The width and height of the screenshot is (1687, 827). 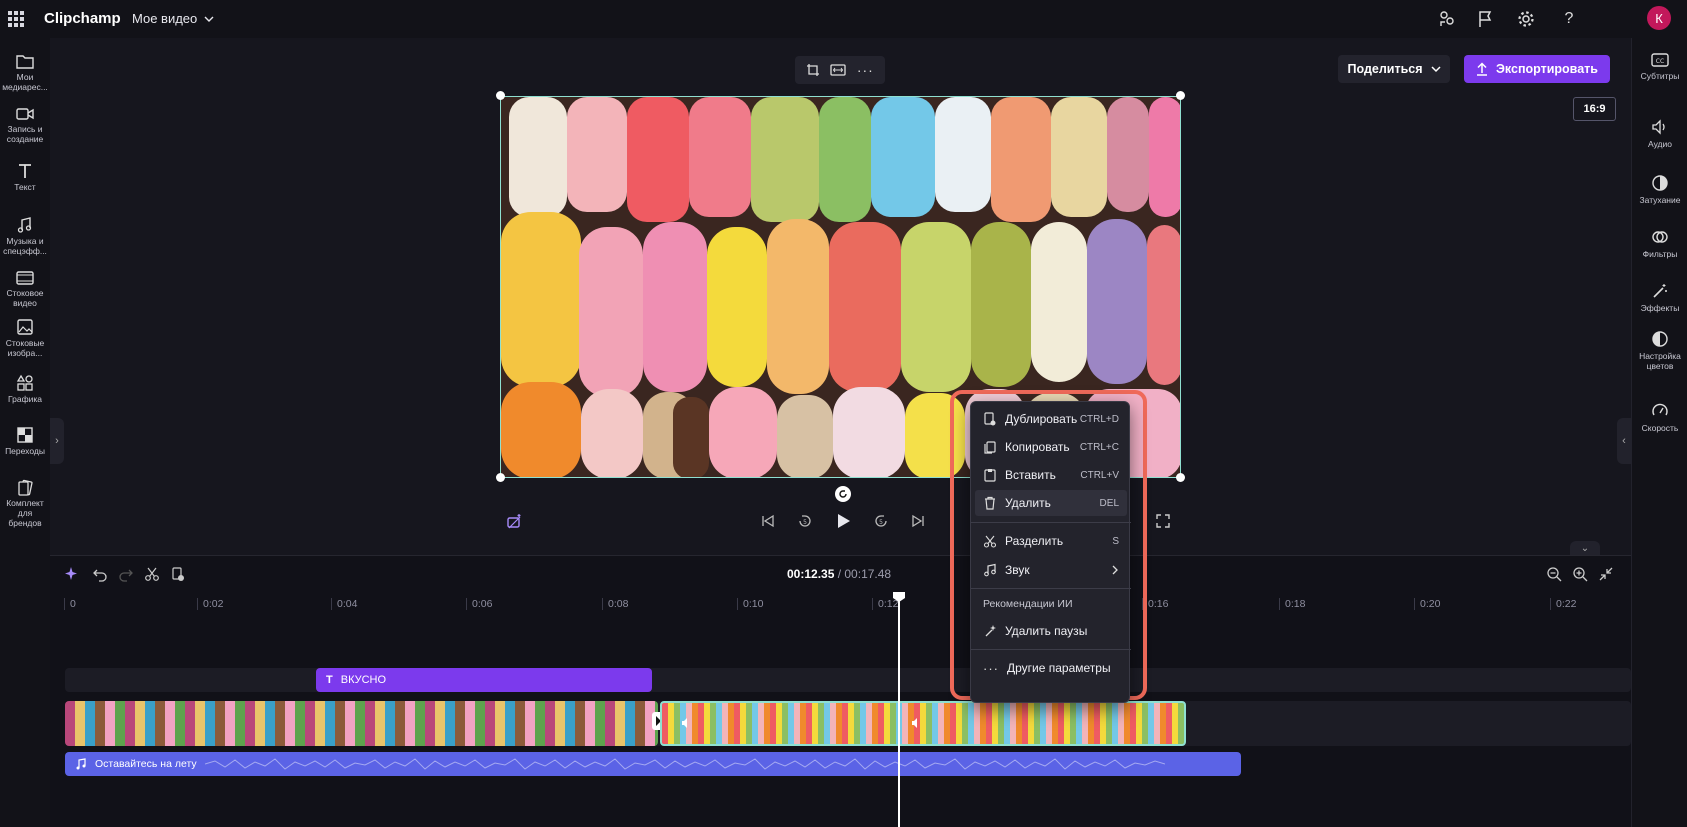 I want to click on text-clip: T ВКУСНО, so click(x=484, y=680).